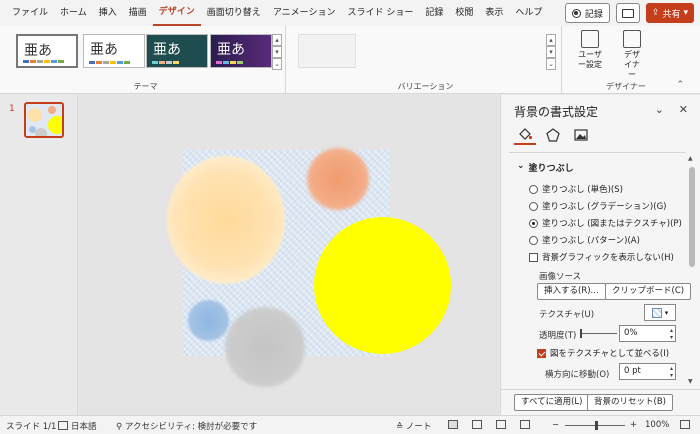  I want to click on transparency-slider, so click(598, 333).